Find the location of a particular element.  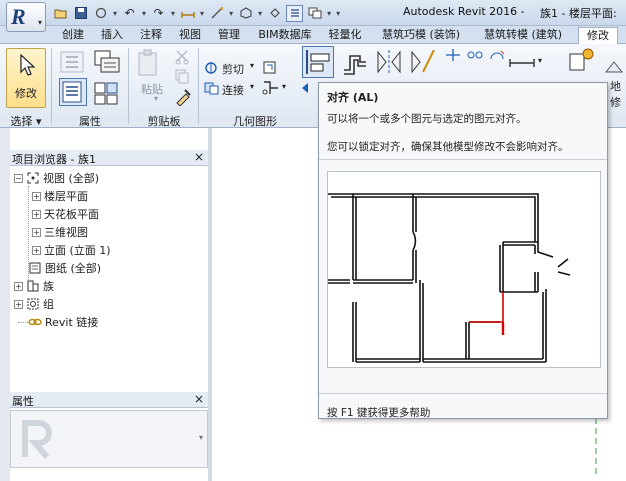

properties-button is located at coordinates (73, 92).